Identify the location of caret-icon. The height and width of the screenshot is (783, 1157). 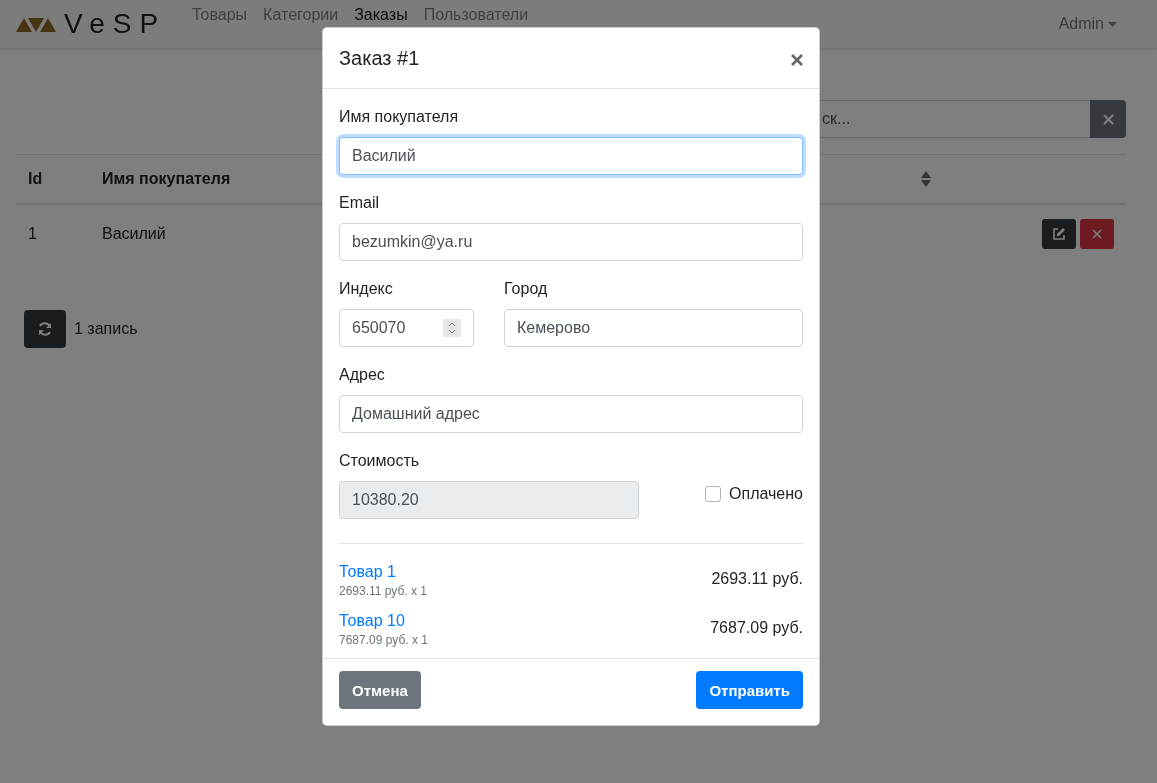
(1112, 24).